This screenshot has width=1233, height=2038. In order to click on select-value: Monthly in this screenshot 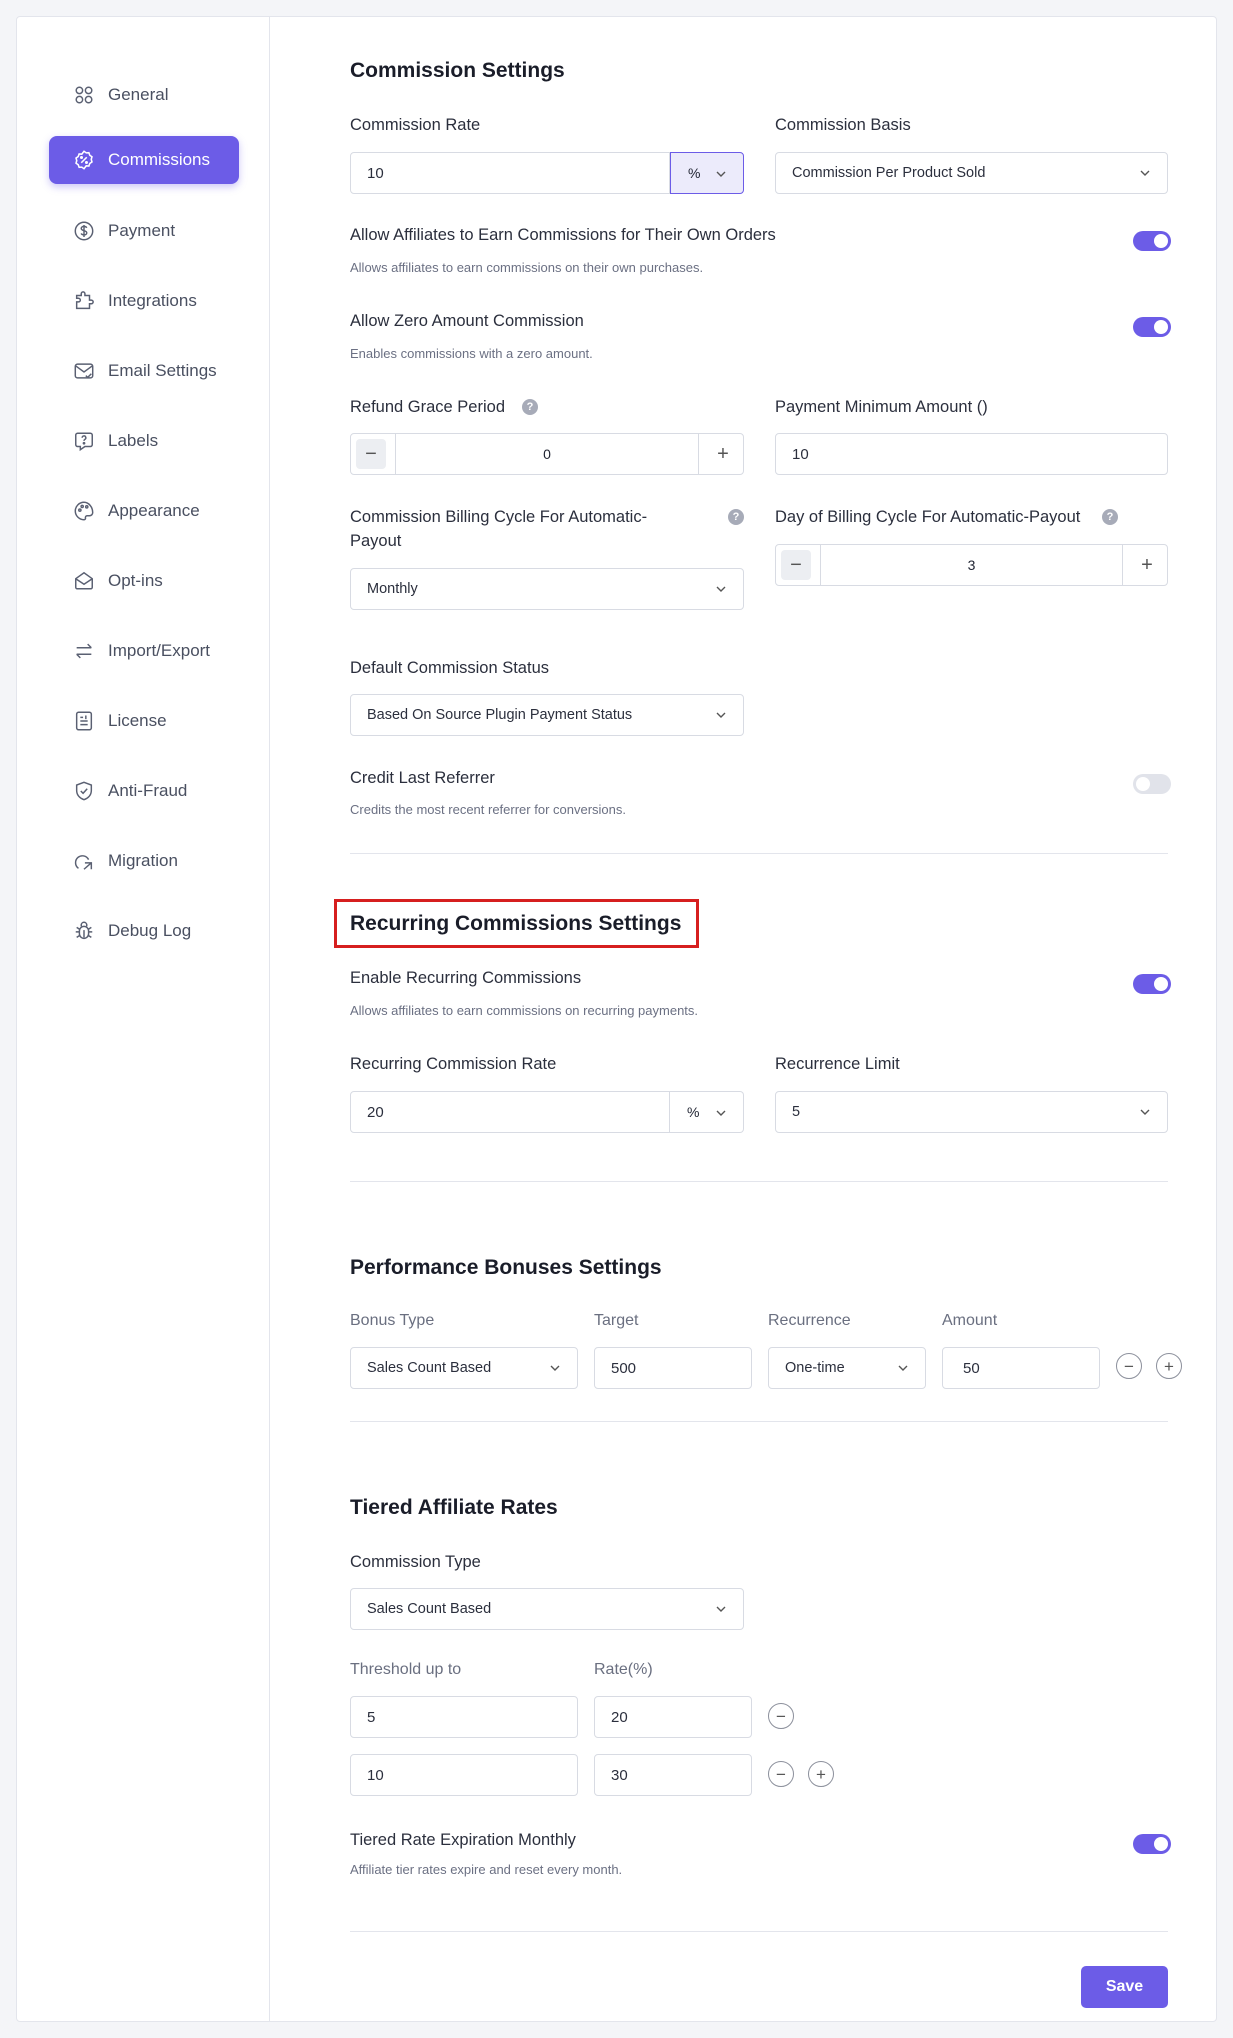, I will do `click(392, 589)`.